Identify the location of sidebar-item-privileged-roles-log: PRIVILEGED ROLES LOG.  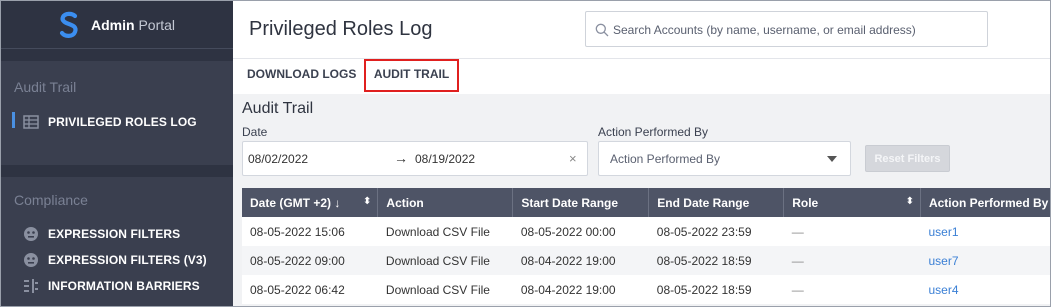
(117, 122).